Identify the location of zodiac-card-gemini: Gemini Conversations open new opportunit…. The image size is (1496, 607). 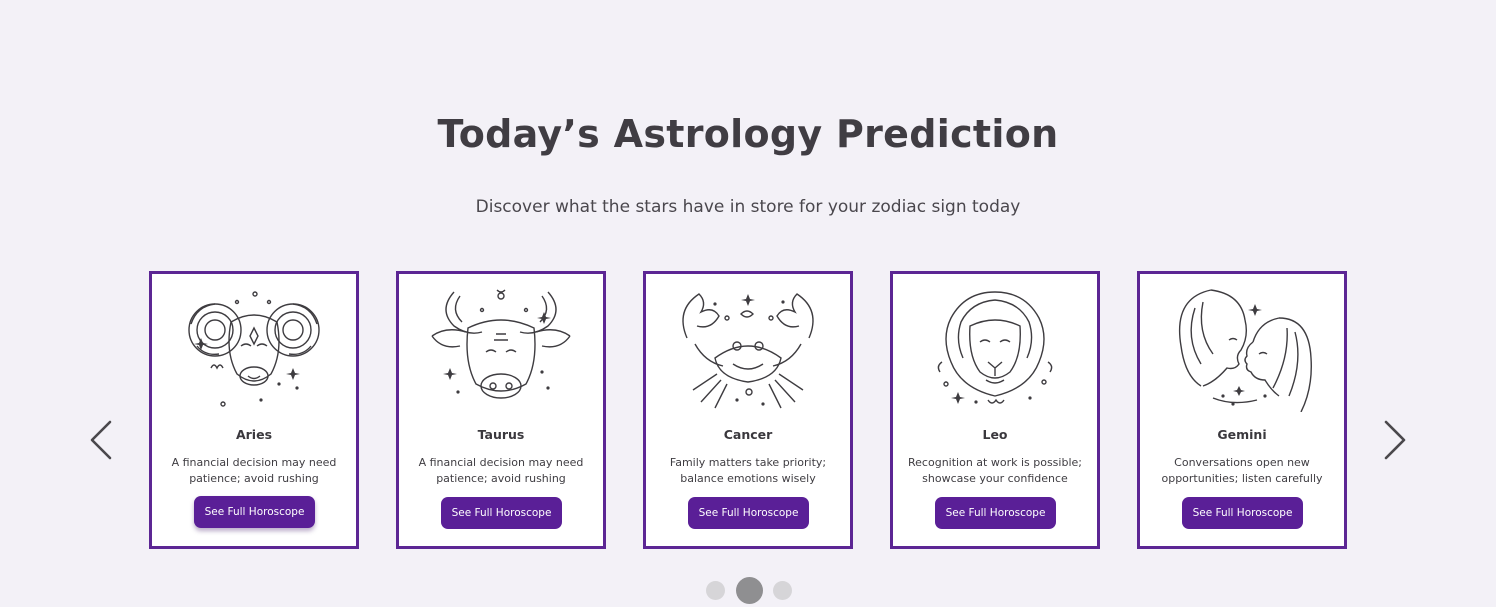
(1242, 410).